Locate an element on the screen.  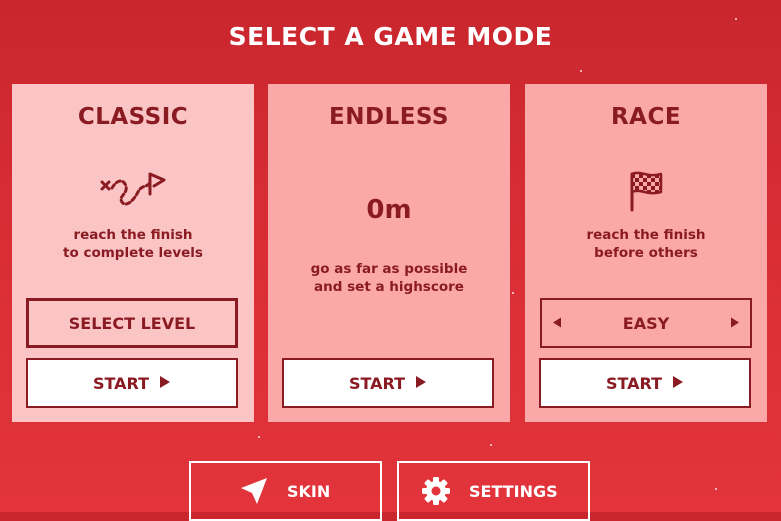
mode-title-classic: CLASSIC is located at coordinates (133, 117).